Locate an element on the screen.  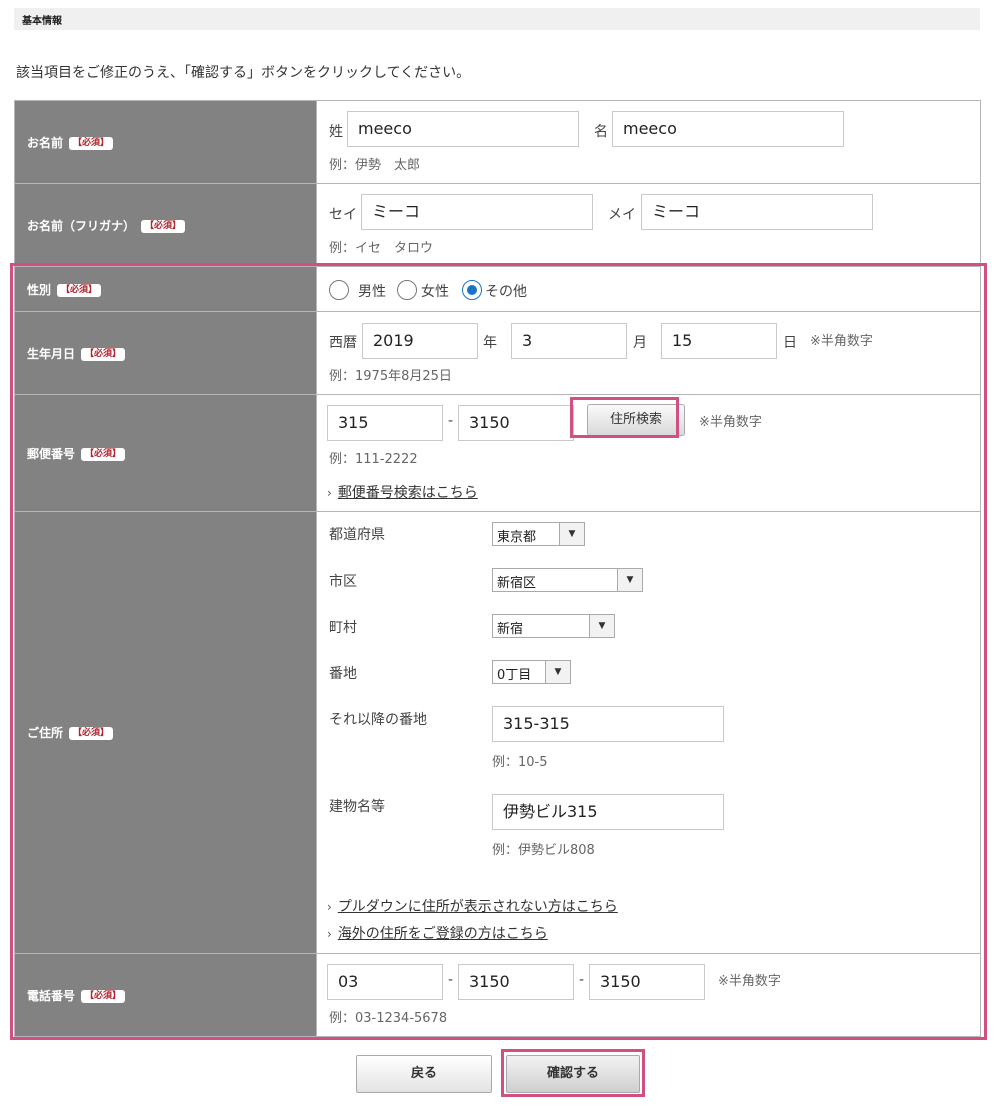
name-example: 例：伊勢 太郎 is located at coordinates (375, 165).